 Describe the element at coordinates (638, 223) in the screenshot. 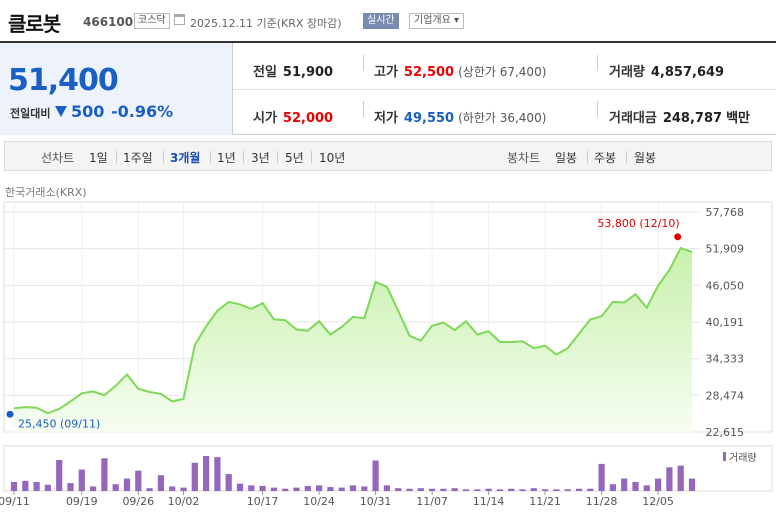

I see `max-label: 53,800 (12/10)` at that location.